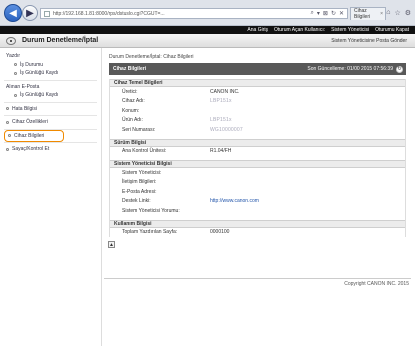  I want to click on sidebar-item-device-info: Cihaz Bilgileri, so click(50, 135).